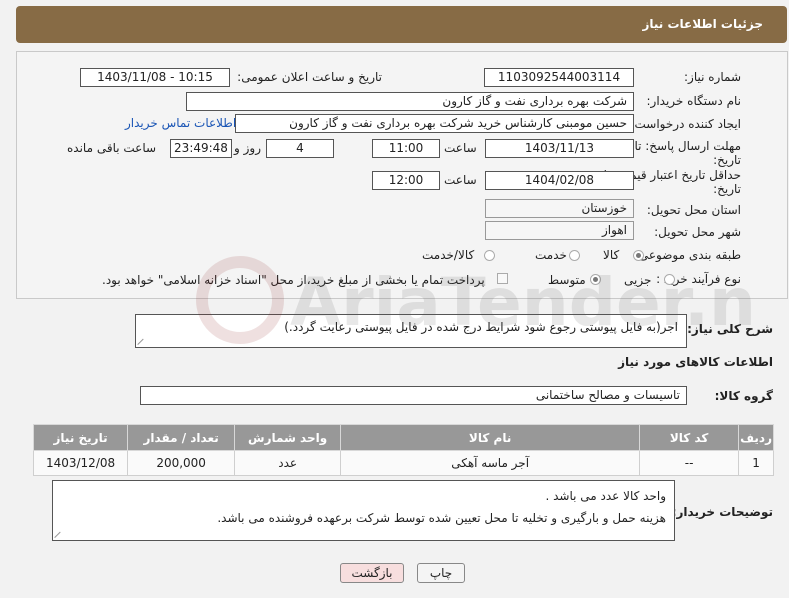 The height and width of the screenshot is (598, 789). What do you see at coordinates (288, 463) in the screenshot?
I see `cell-unit: عدد` at bounding box center [288, 463].